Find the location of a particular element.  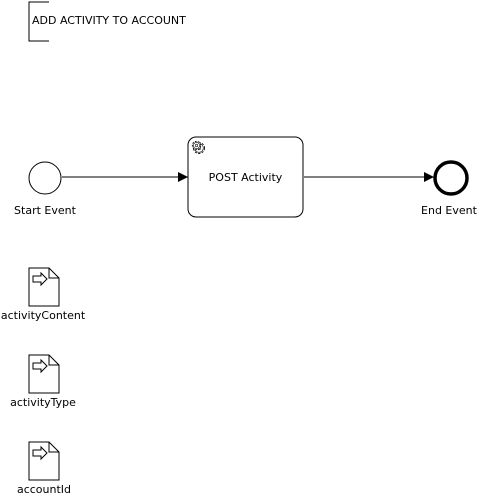

start-event: Start Event is located at coordinates (45, 189).